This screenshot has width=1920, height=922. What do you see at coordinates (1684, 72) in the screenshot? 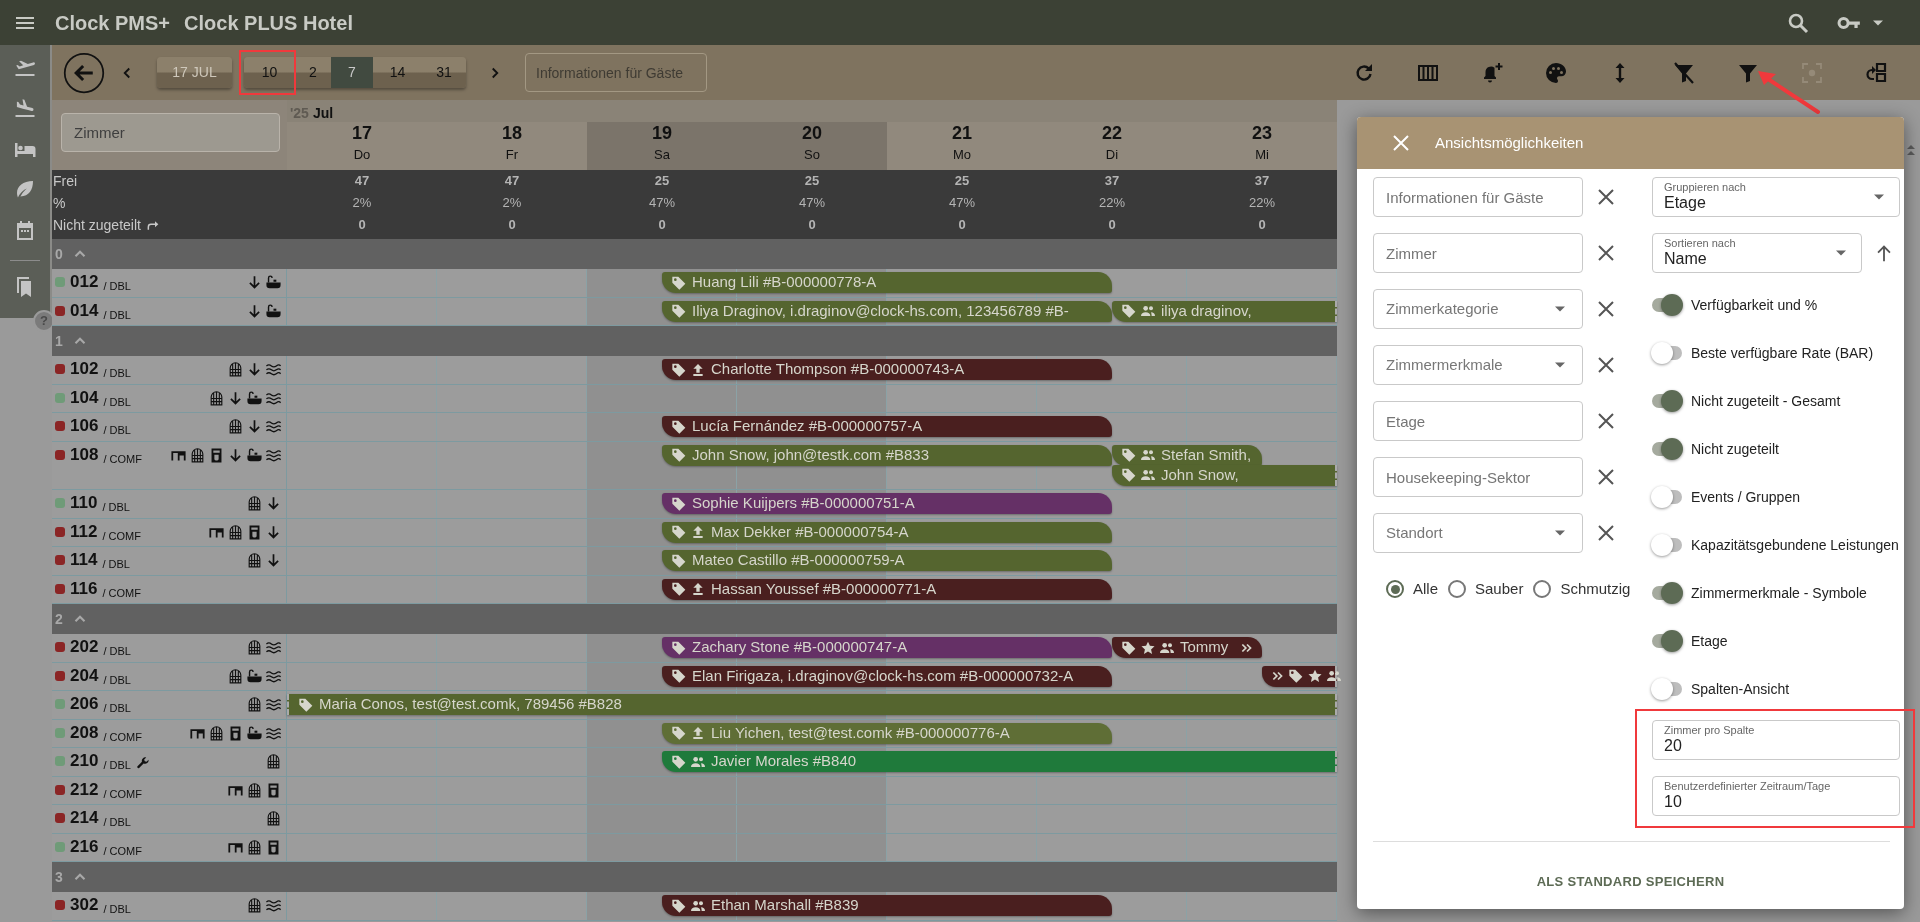
I see `filter-off-icon` at bounding box center [1684, 72].